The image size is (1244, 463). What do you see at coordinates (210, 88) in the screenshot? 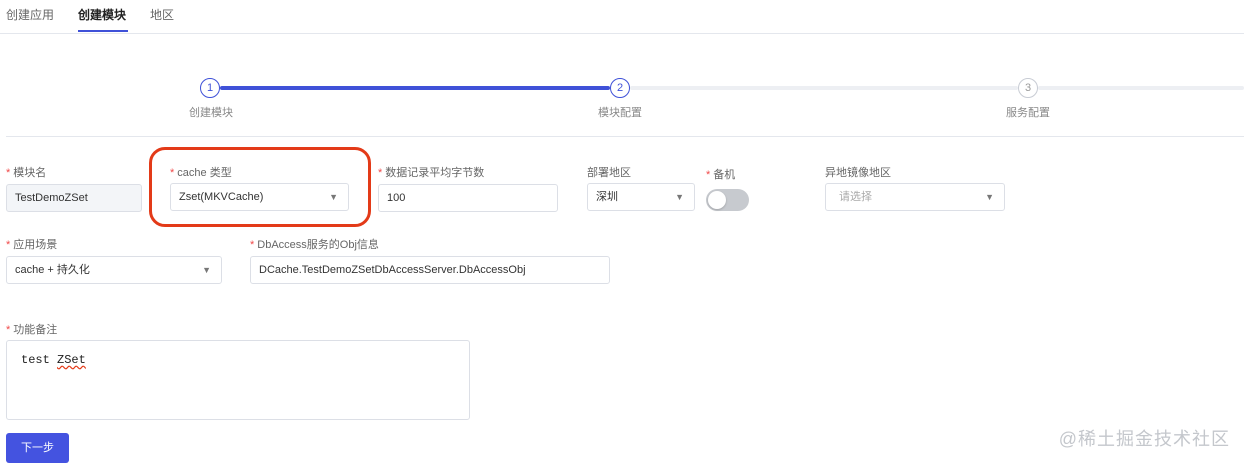
I see `step-1-circle: 1` at bounding box center [210, 88].